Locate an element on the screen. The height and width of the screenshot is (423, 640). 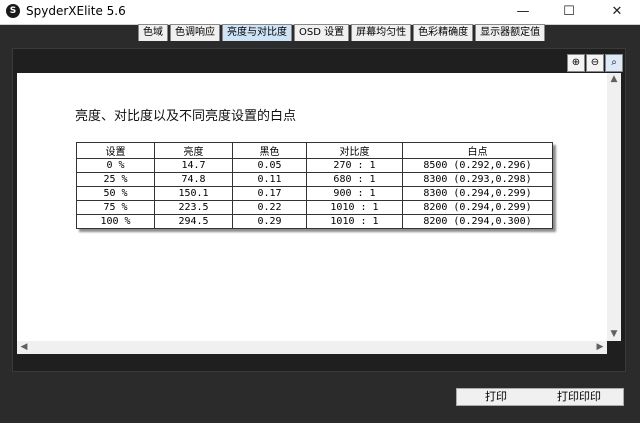
close-button: ✕ is located at coordinates (617, 12).